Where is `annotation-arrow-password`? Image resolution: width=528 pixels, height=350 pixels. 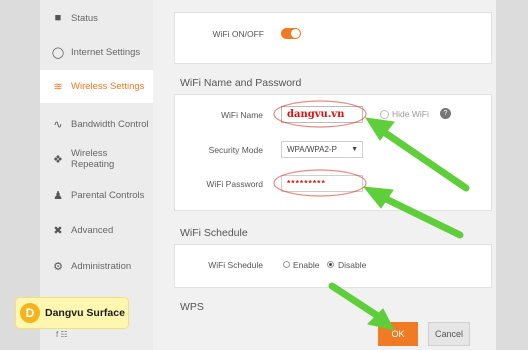
annotation-arrow-password is located at coordinates (419, 215).